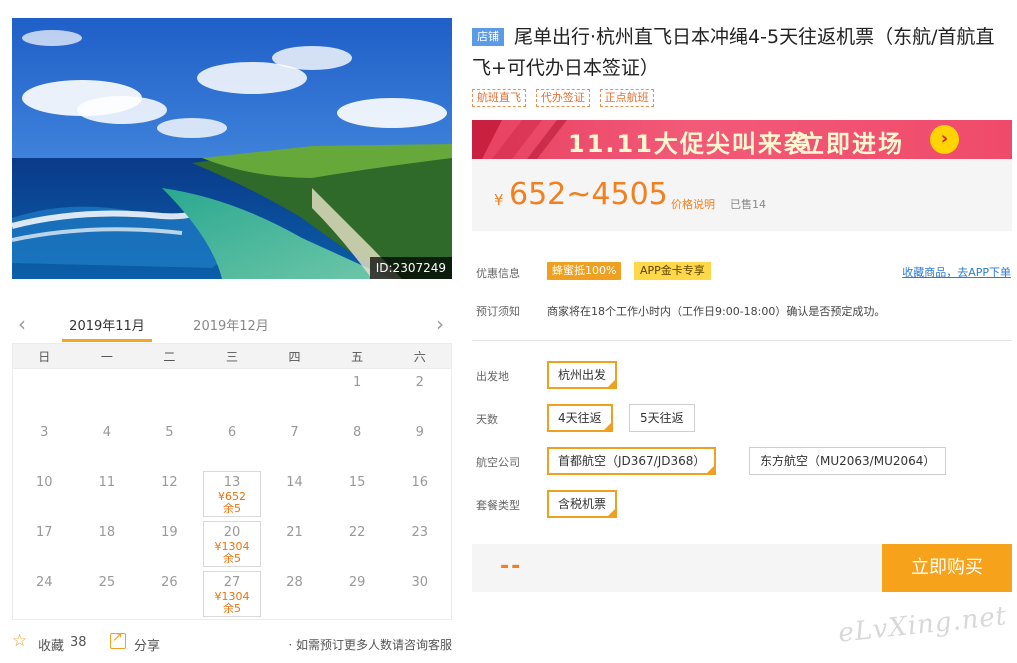 This screenshot has height=663, width=1017. I want to click on calendar-header: ‹ 2019年11月 2019年12月 ›, so click(232, 324).